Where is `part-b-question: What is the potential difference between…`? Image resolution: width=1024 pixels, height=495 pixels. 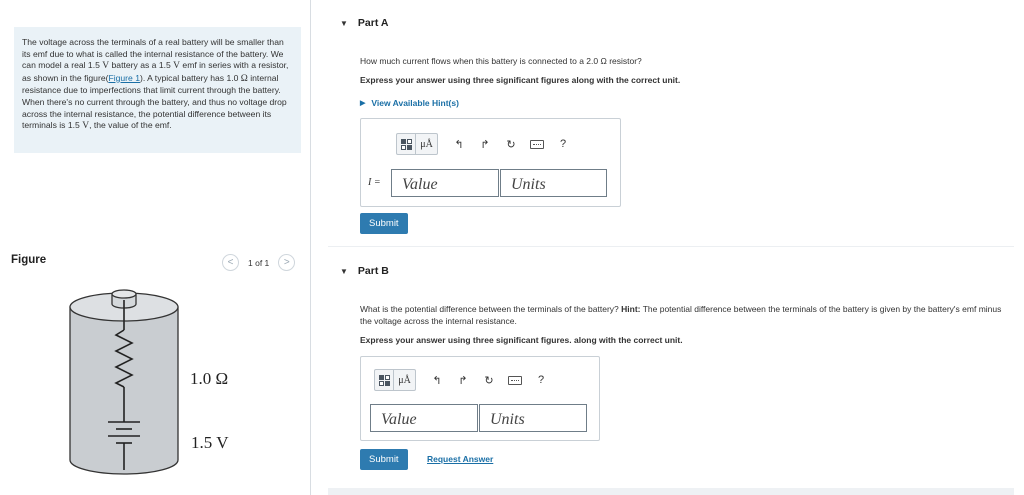 part-b-question: What is the potential difference between… is located at coordinates (687, 315).